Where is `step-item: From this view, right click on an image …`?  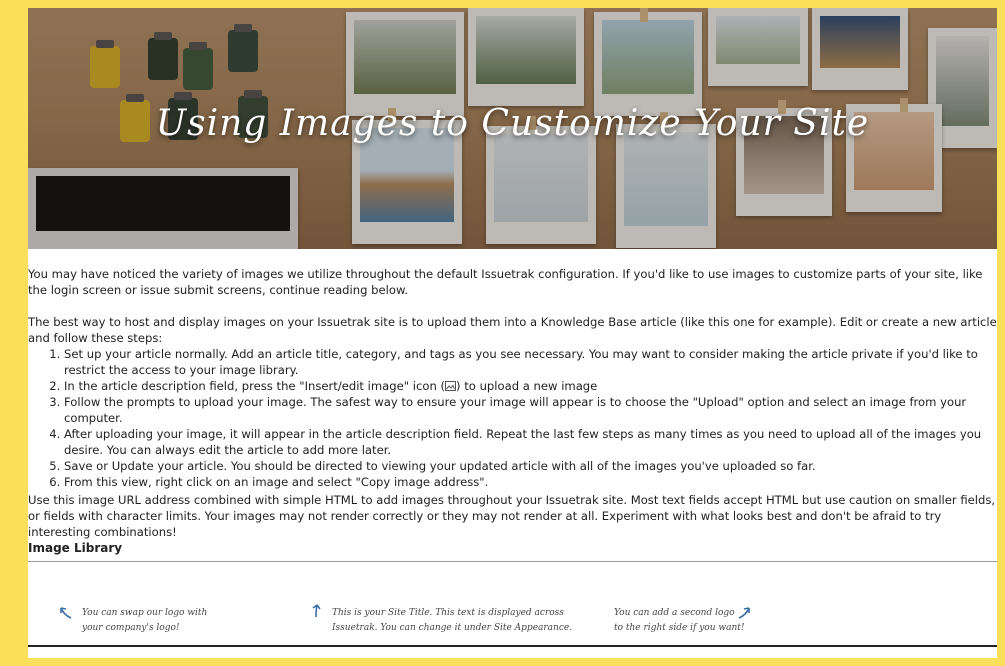 step-item: From this view, right click on an image … is located at coordinates (530, 482).